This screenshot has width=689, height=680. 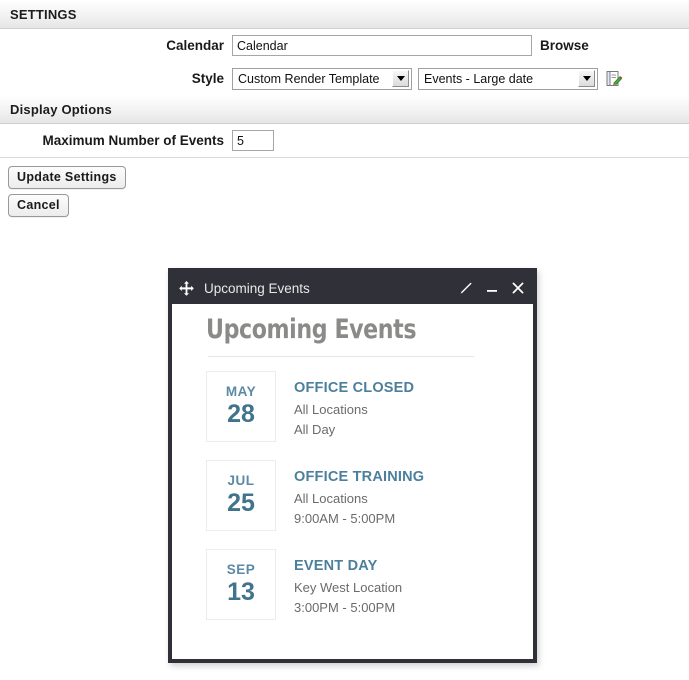 I want to click on max-events-row: Maximum Number of Events, so click(x=344, y=140).